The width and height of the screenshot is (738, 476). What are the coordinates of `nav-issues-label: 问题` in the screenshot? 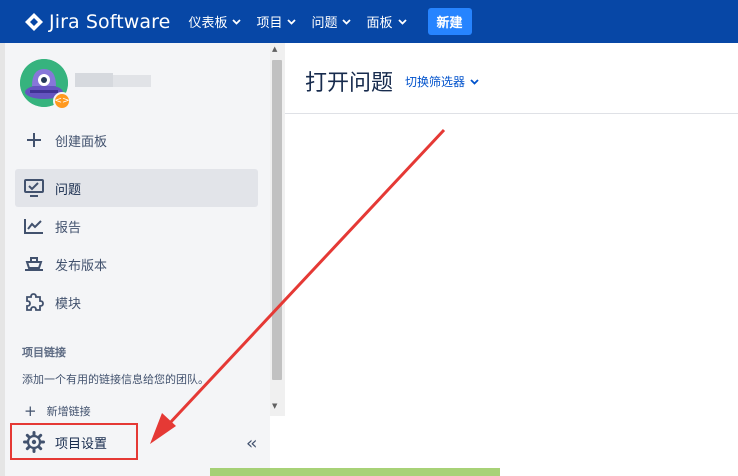 It's located at (324, 23).